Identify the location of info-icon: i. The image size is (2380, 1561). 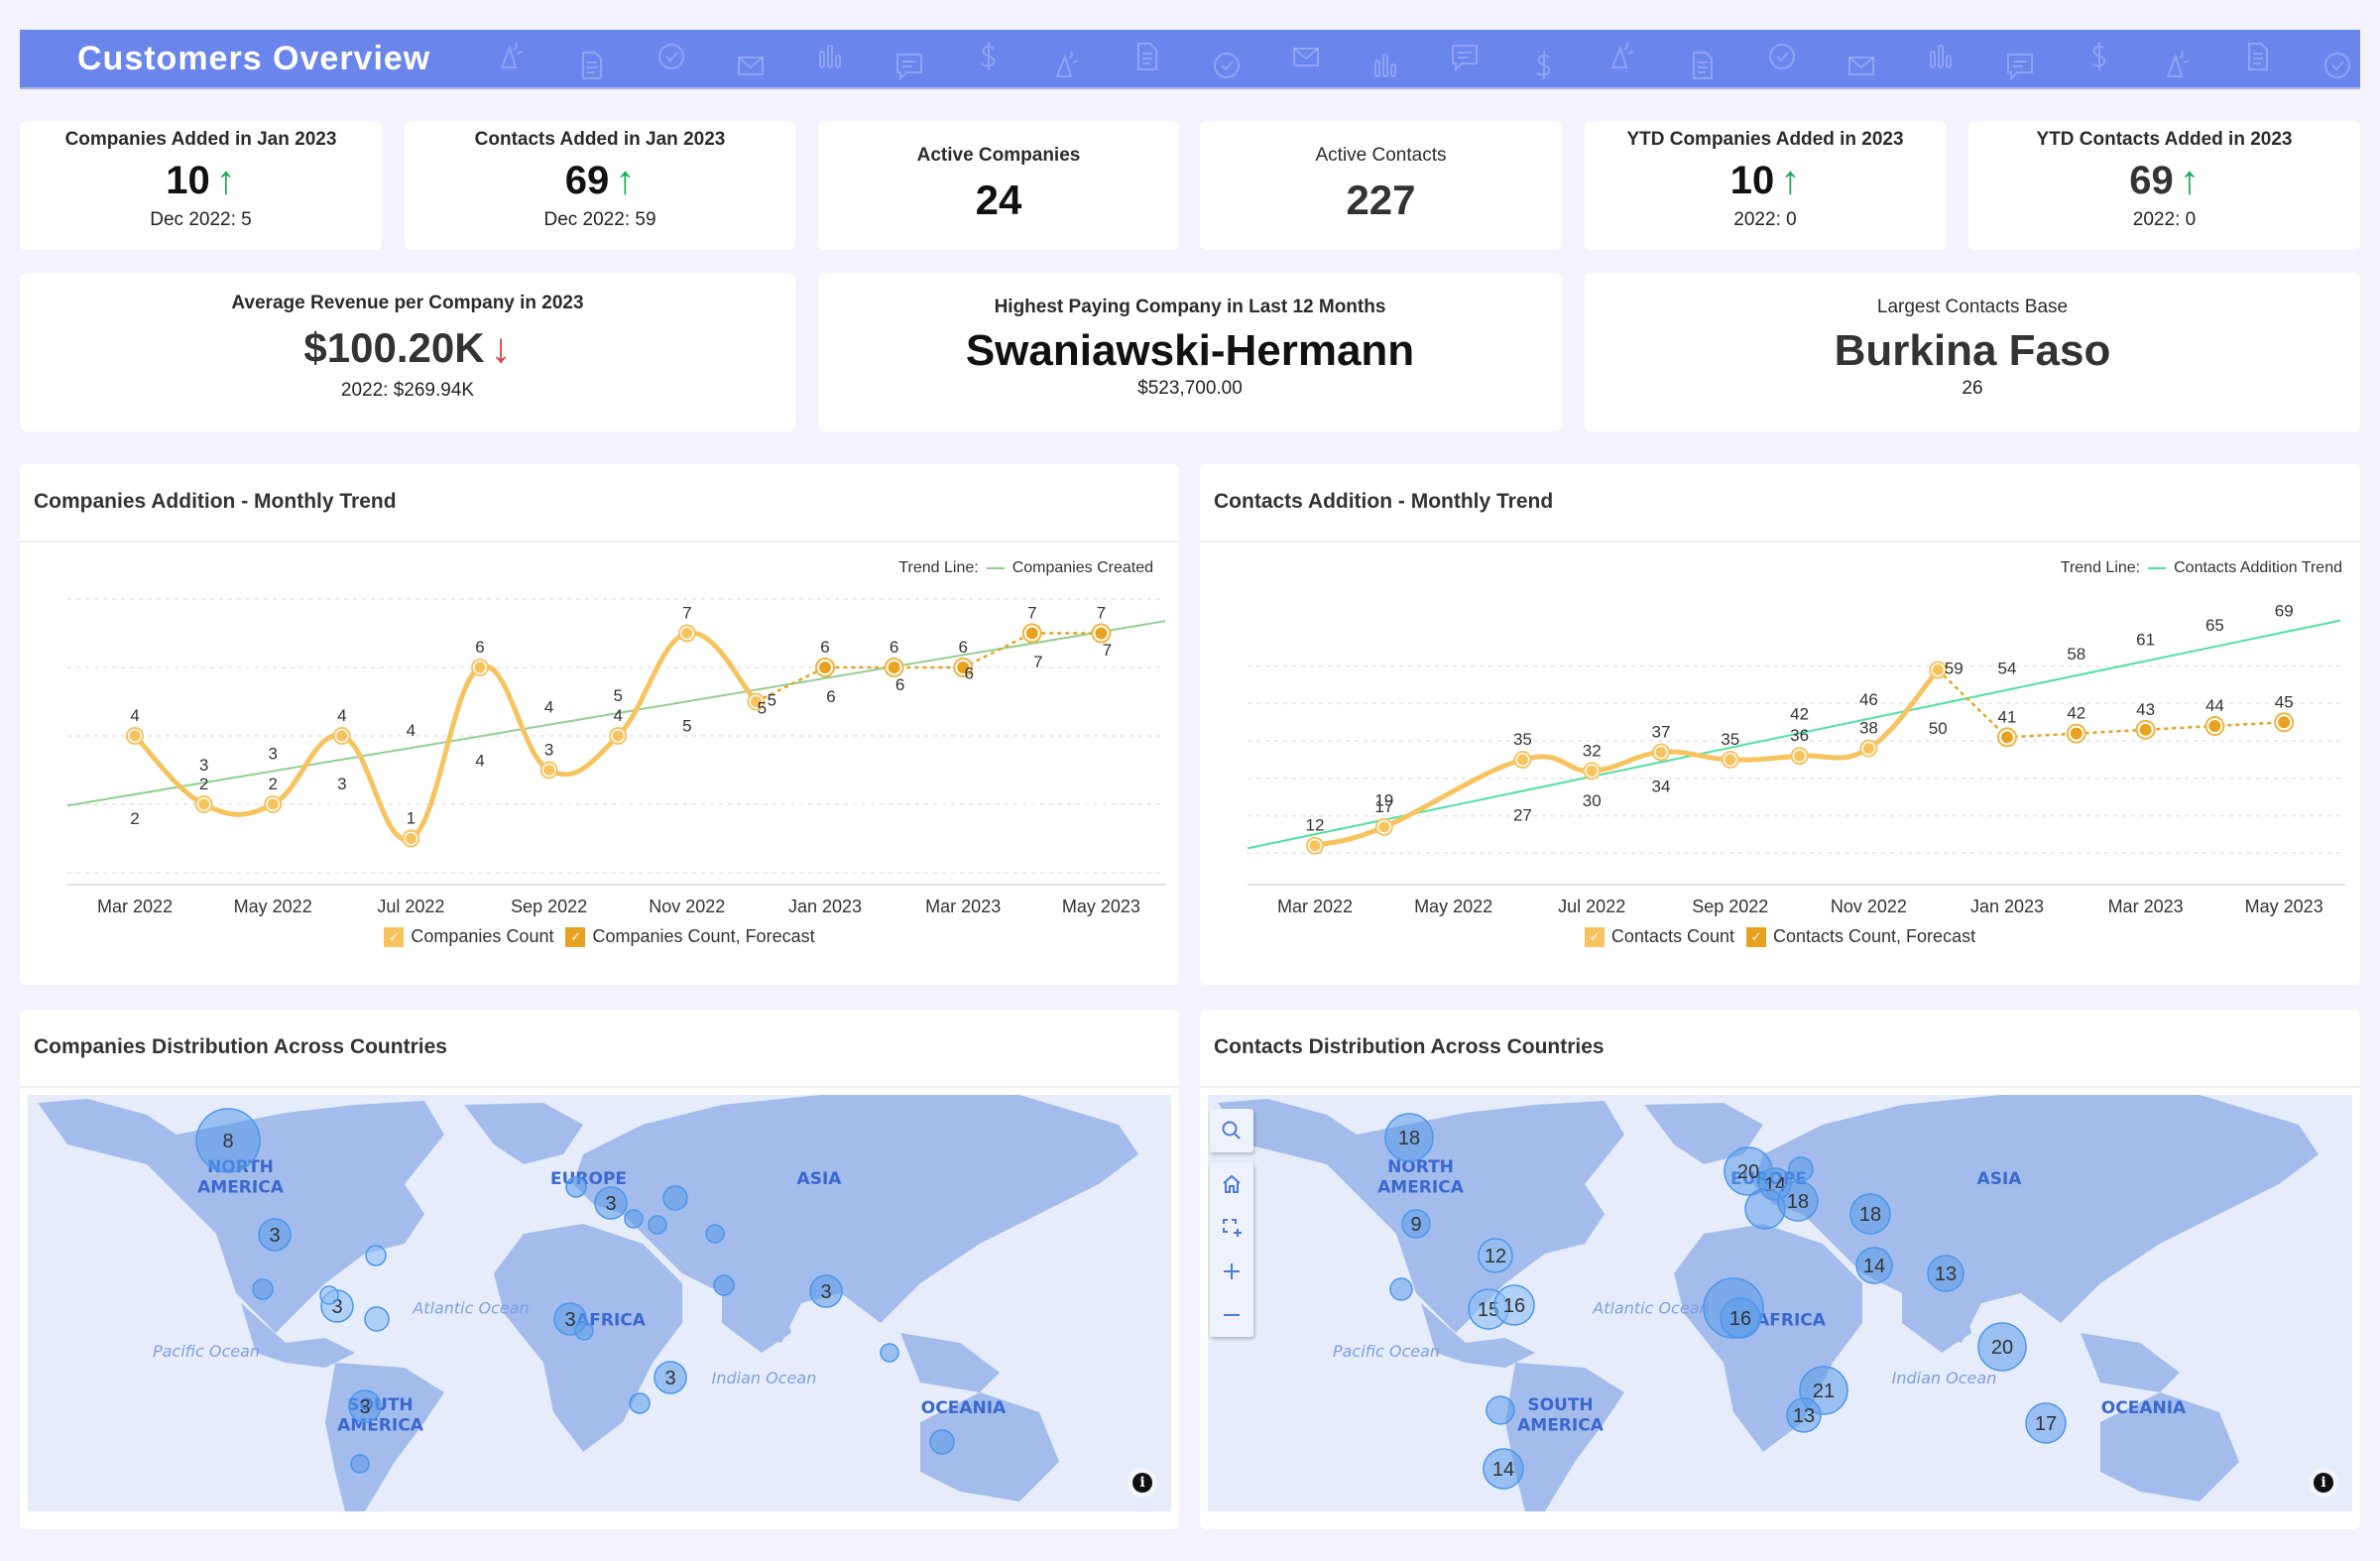
(2323, 1483).